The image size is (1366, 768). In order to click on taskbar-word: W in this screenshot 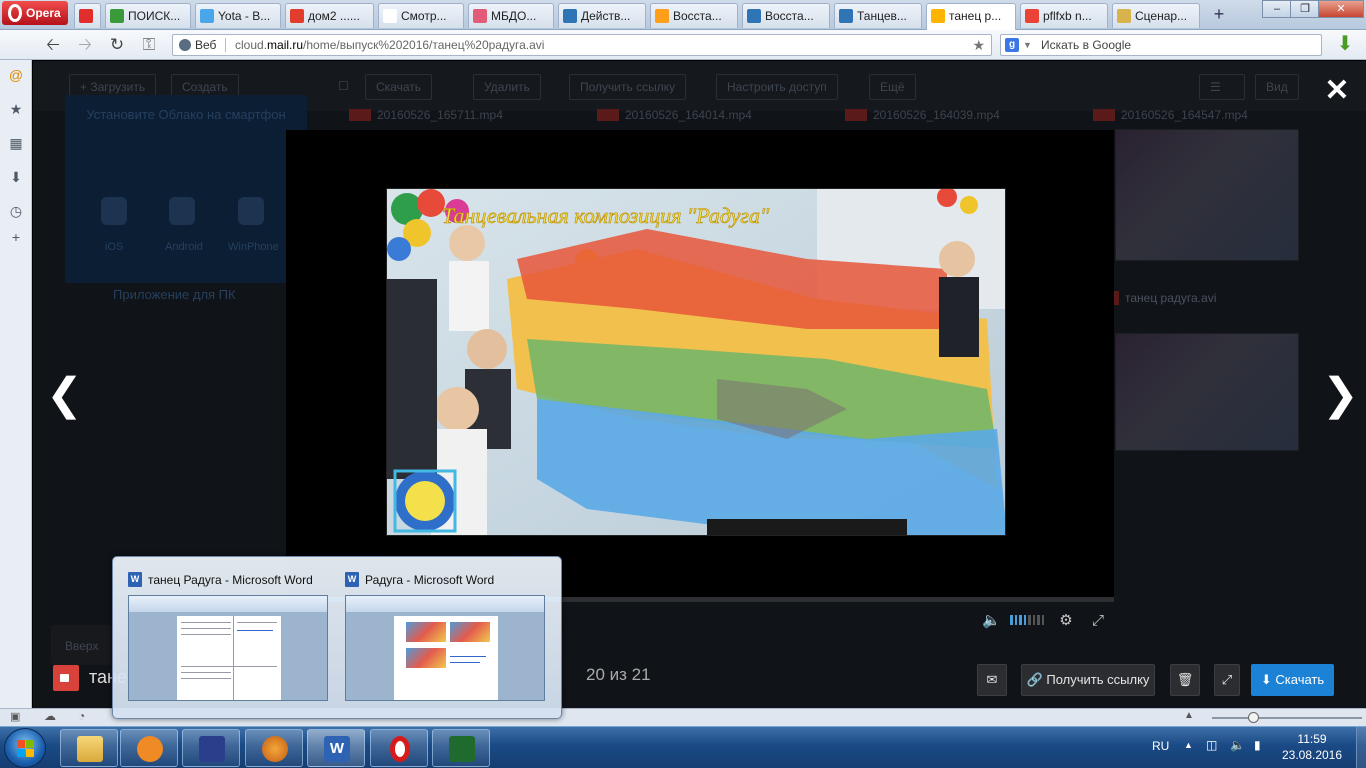, I will do `click(336, 748)`.